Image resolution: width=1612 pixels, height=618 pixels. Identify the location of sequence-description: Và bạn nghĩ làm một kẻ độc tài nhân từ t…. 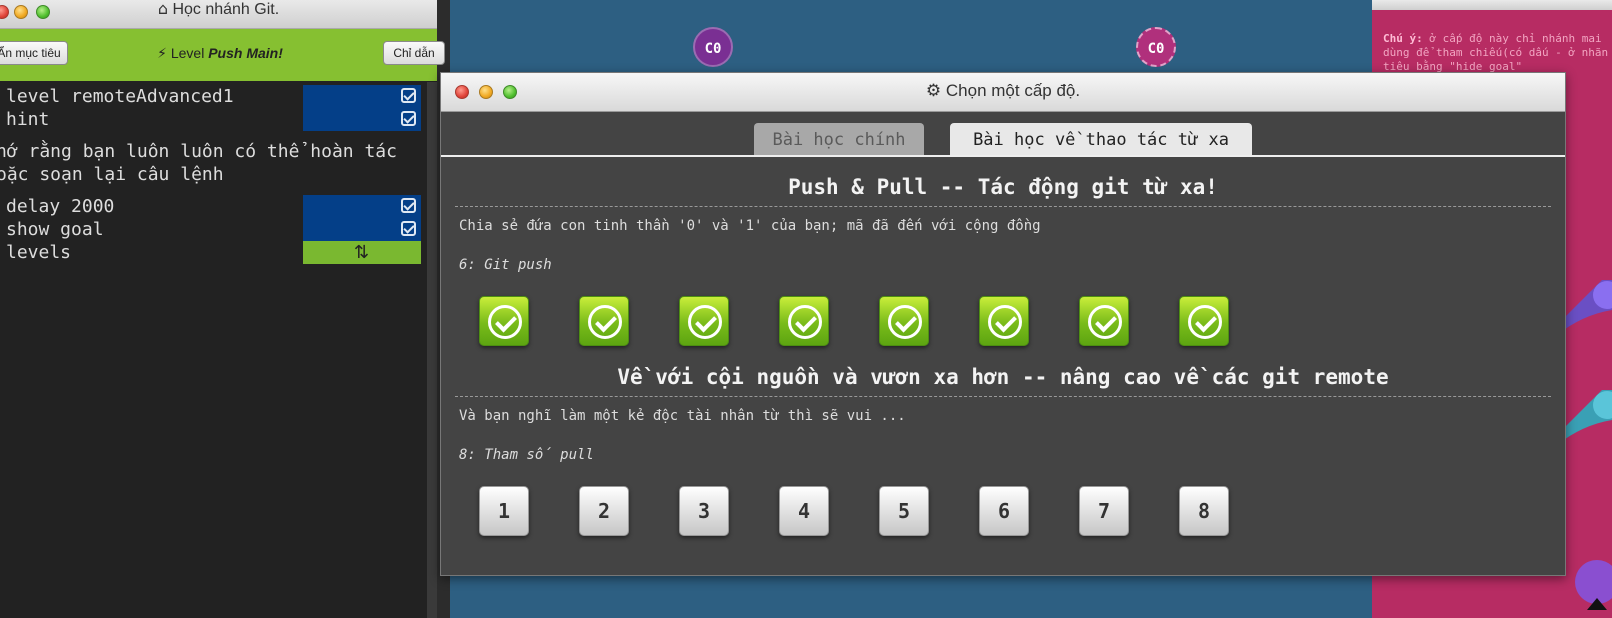
(682, 416).